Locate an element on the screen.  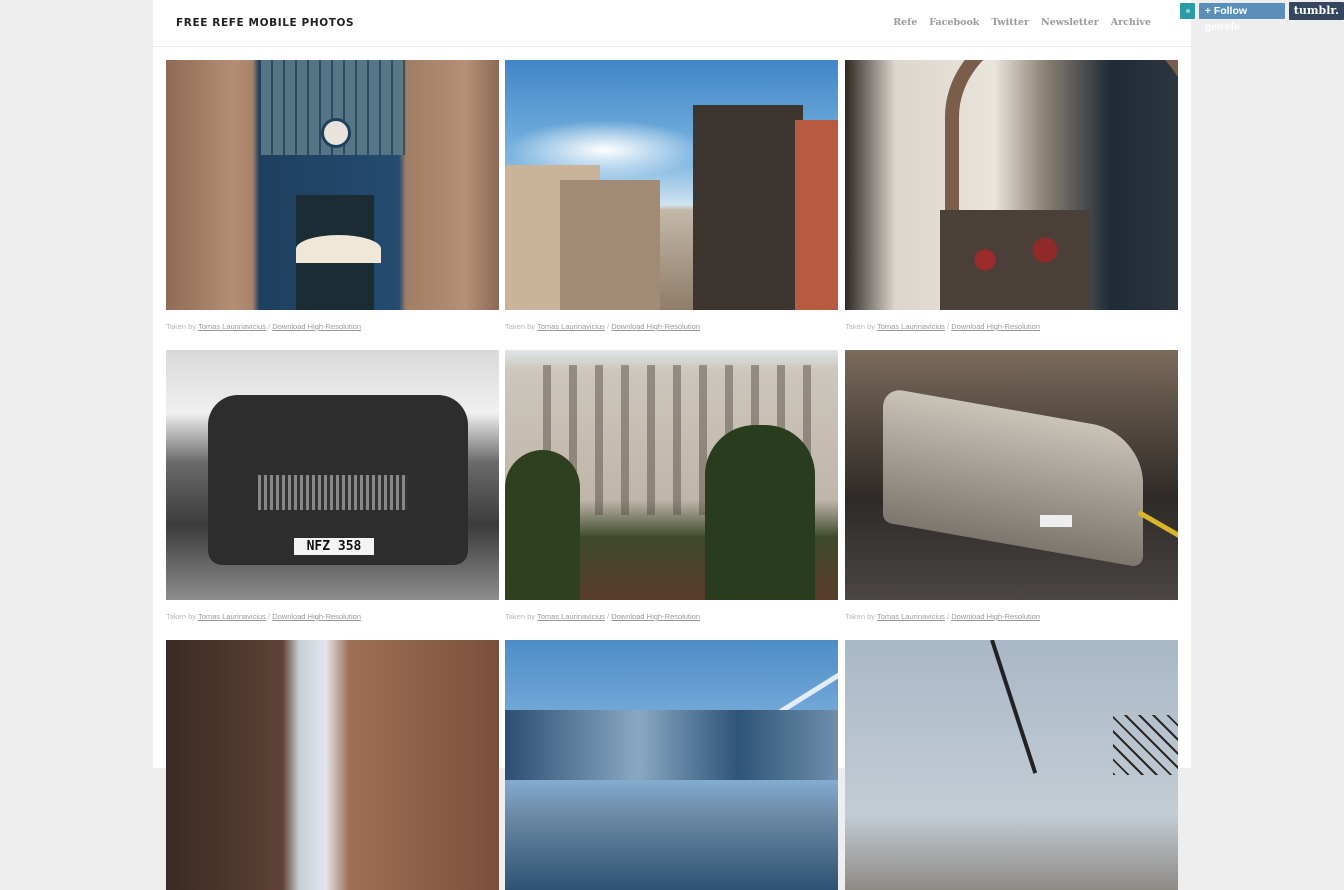
license-plate: NFZ 358 is located at coordinates (334, 546).